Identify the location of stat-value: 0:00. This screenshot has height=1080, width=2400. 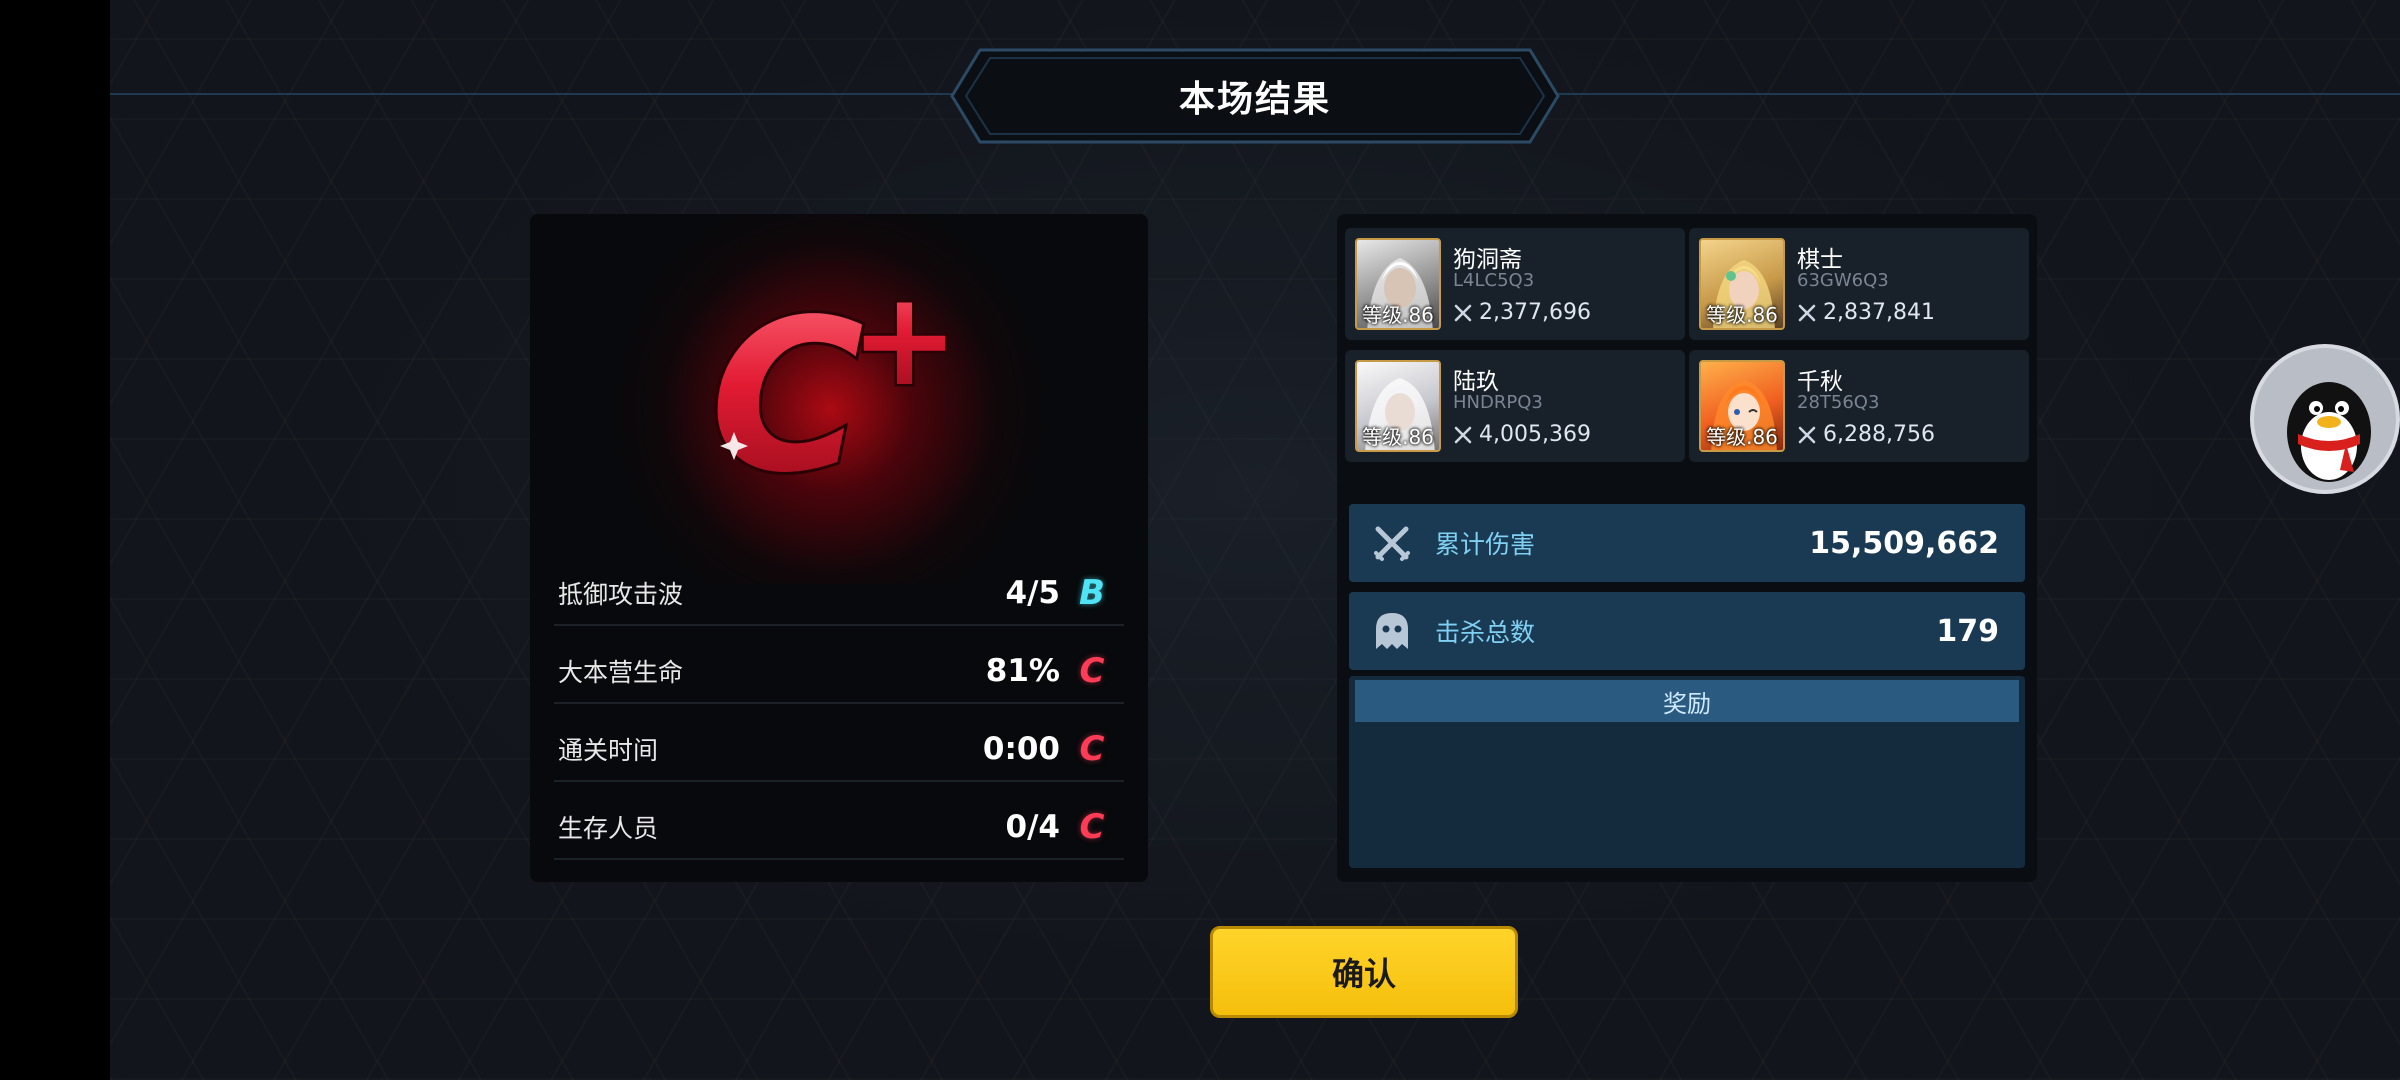
(1021, 749).